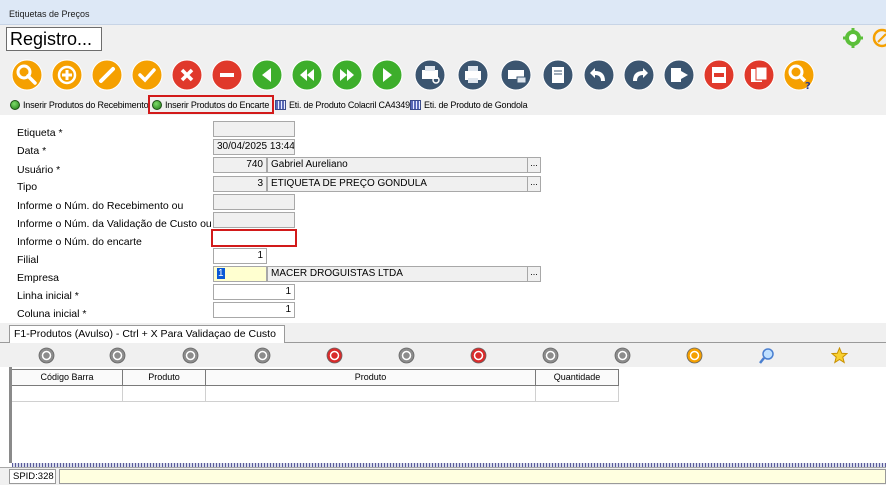 This screenshot has height=485, width=886. What do you see at coordinates (759, 75) in the screenshot?
I see `copy-edit-button` at bounding box center [759, 75].